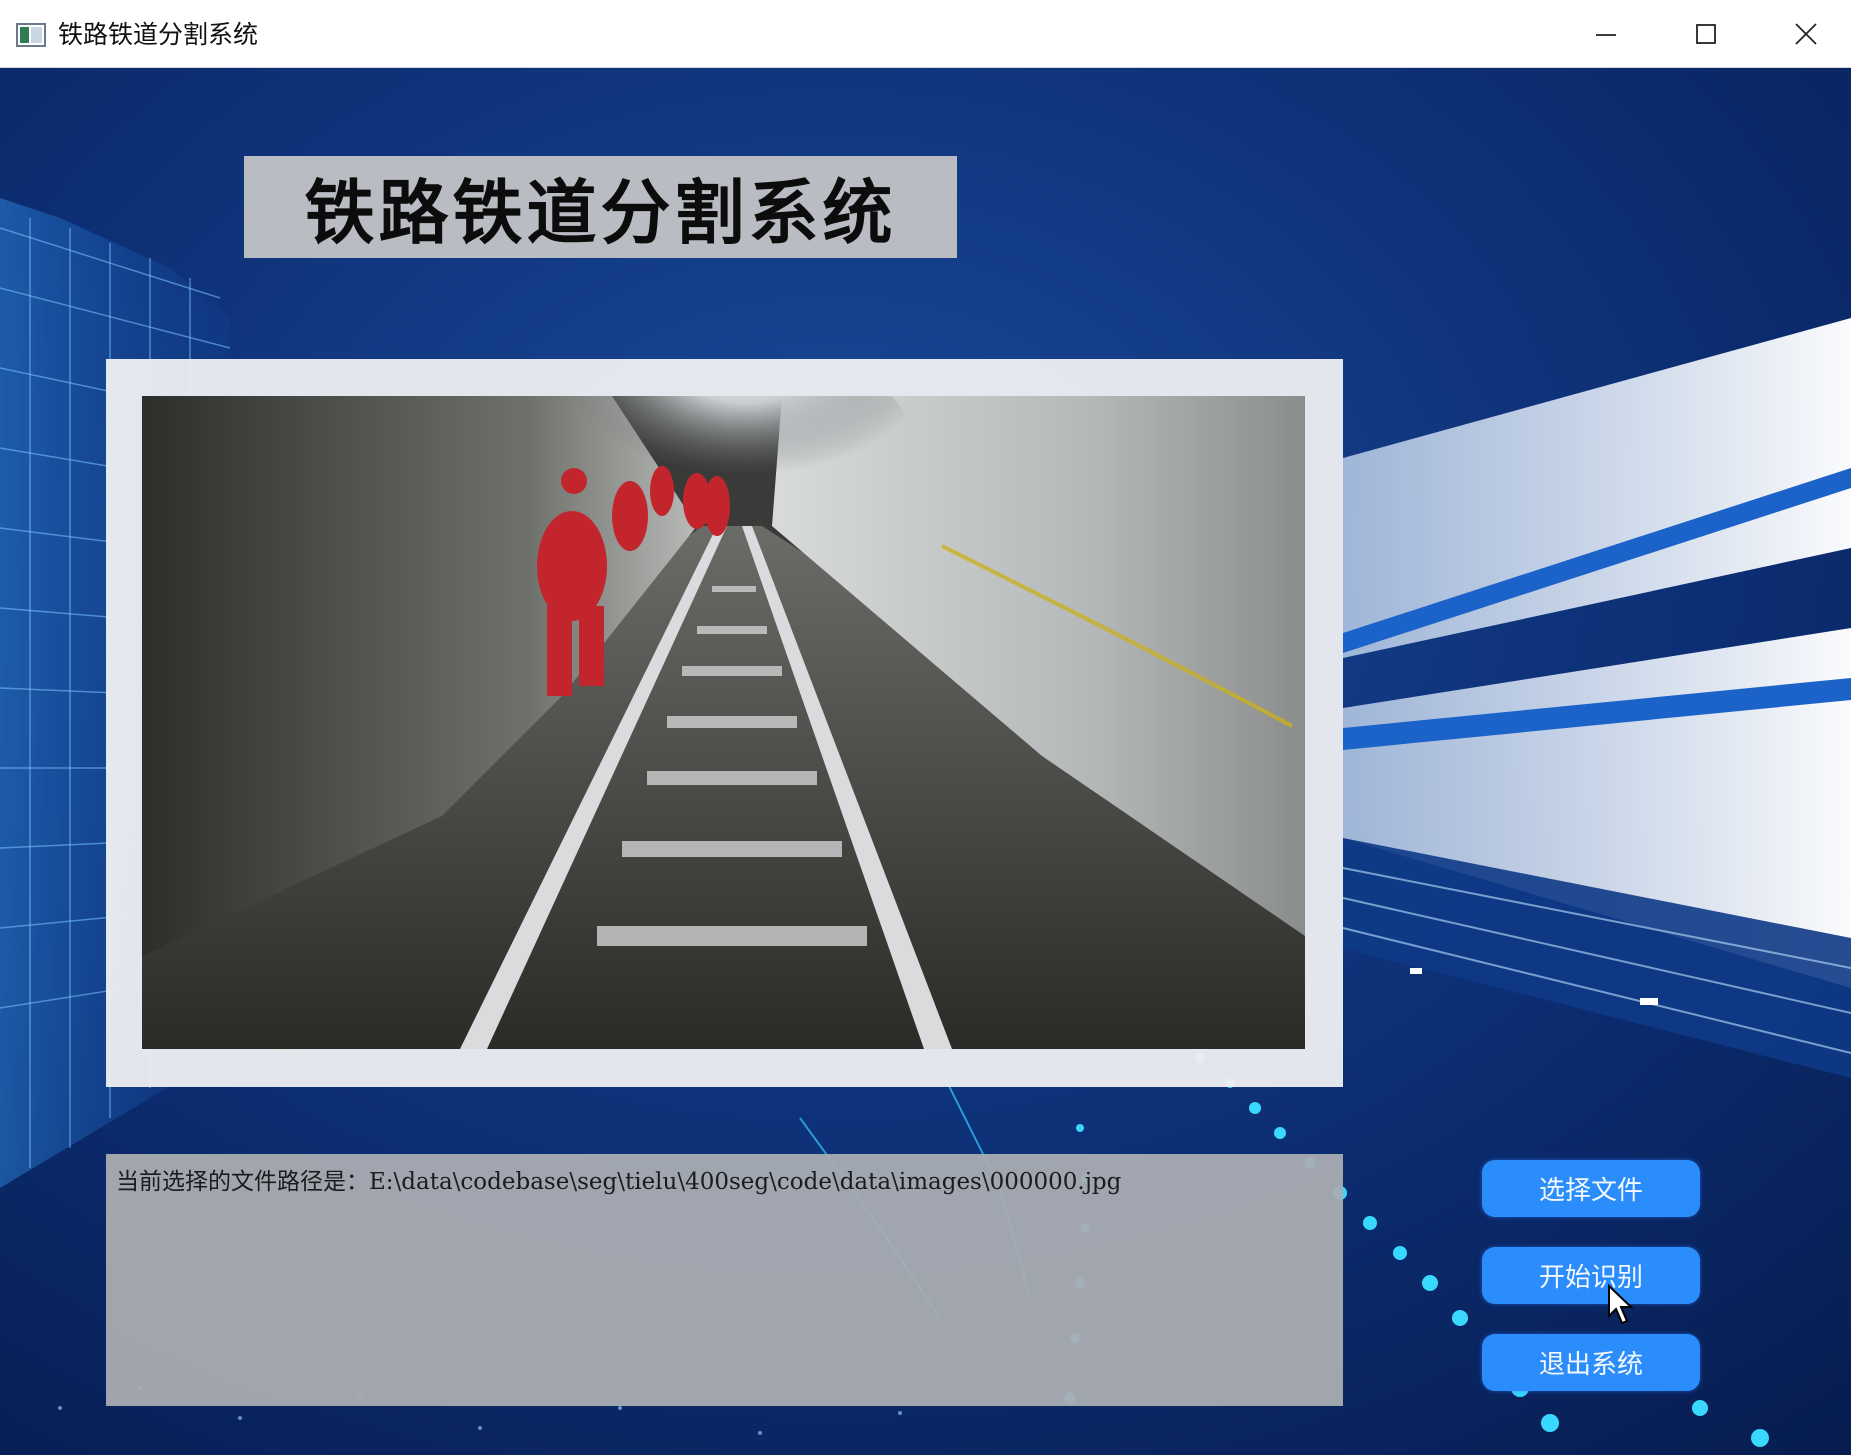 The image size is (1851, 1455). I want to click on window-title: 铁路铁道分割系统, so click(158, 34).